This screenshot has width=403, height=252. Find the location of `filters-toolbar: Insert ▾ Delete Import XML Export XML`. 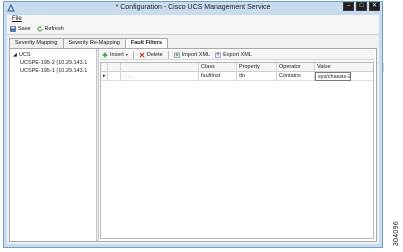

filters-toolbar: Insert ▾ Delete Import XML Export XML is located at coordinates (237, 55).